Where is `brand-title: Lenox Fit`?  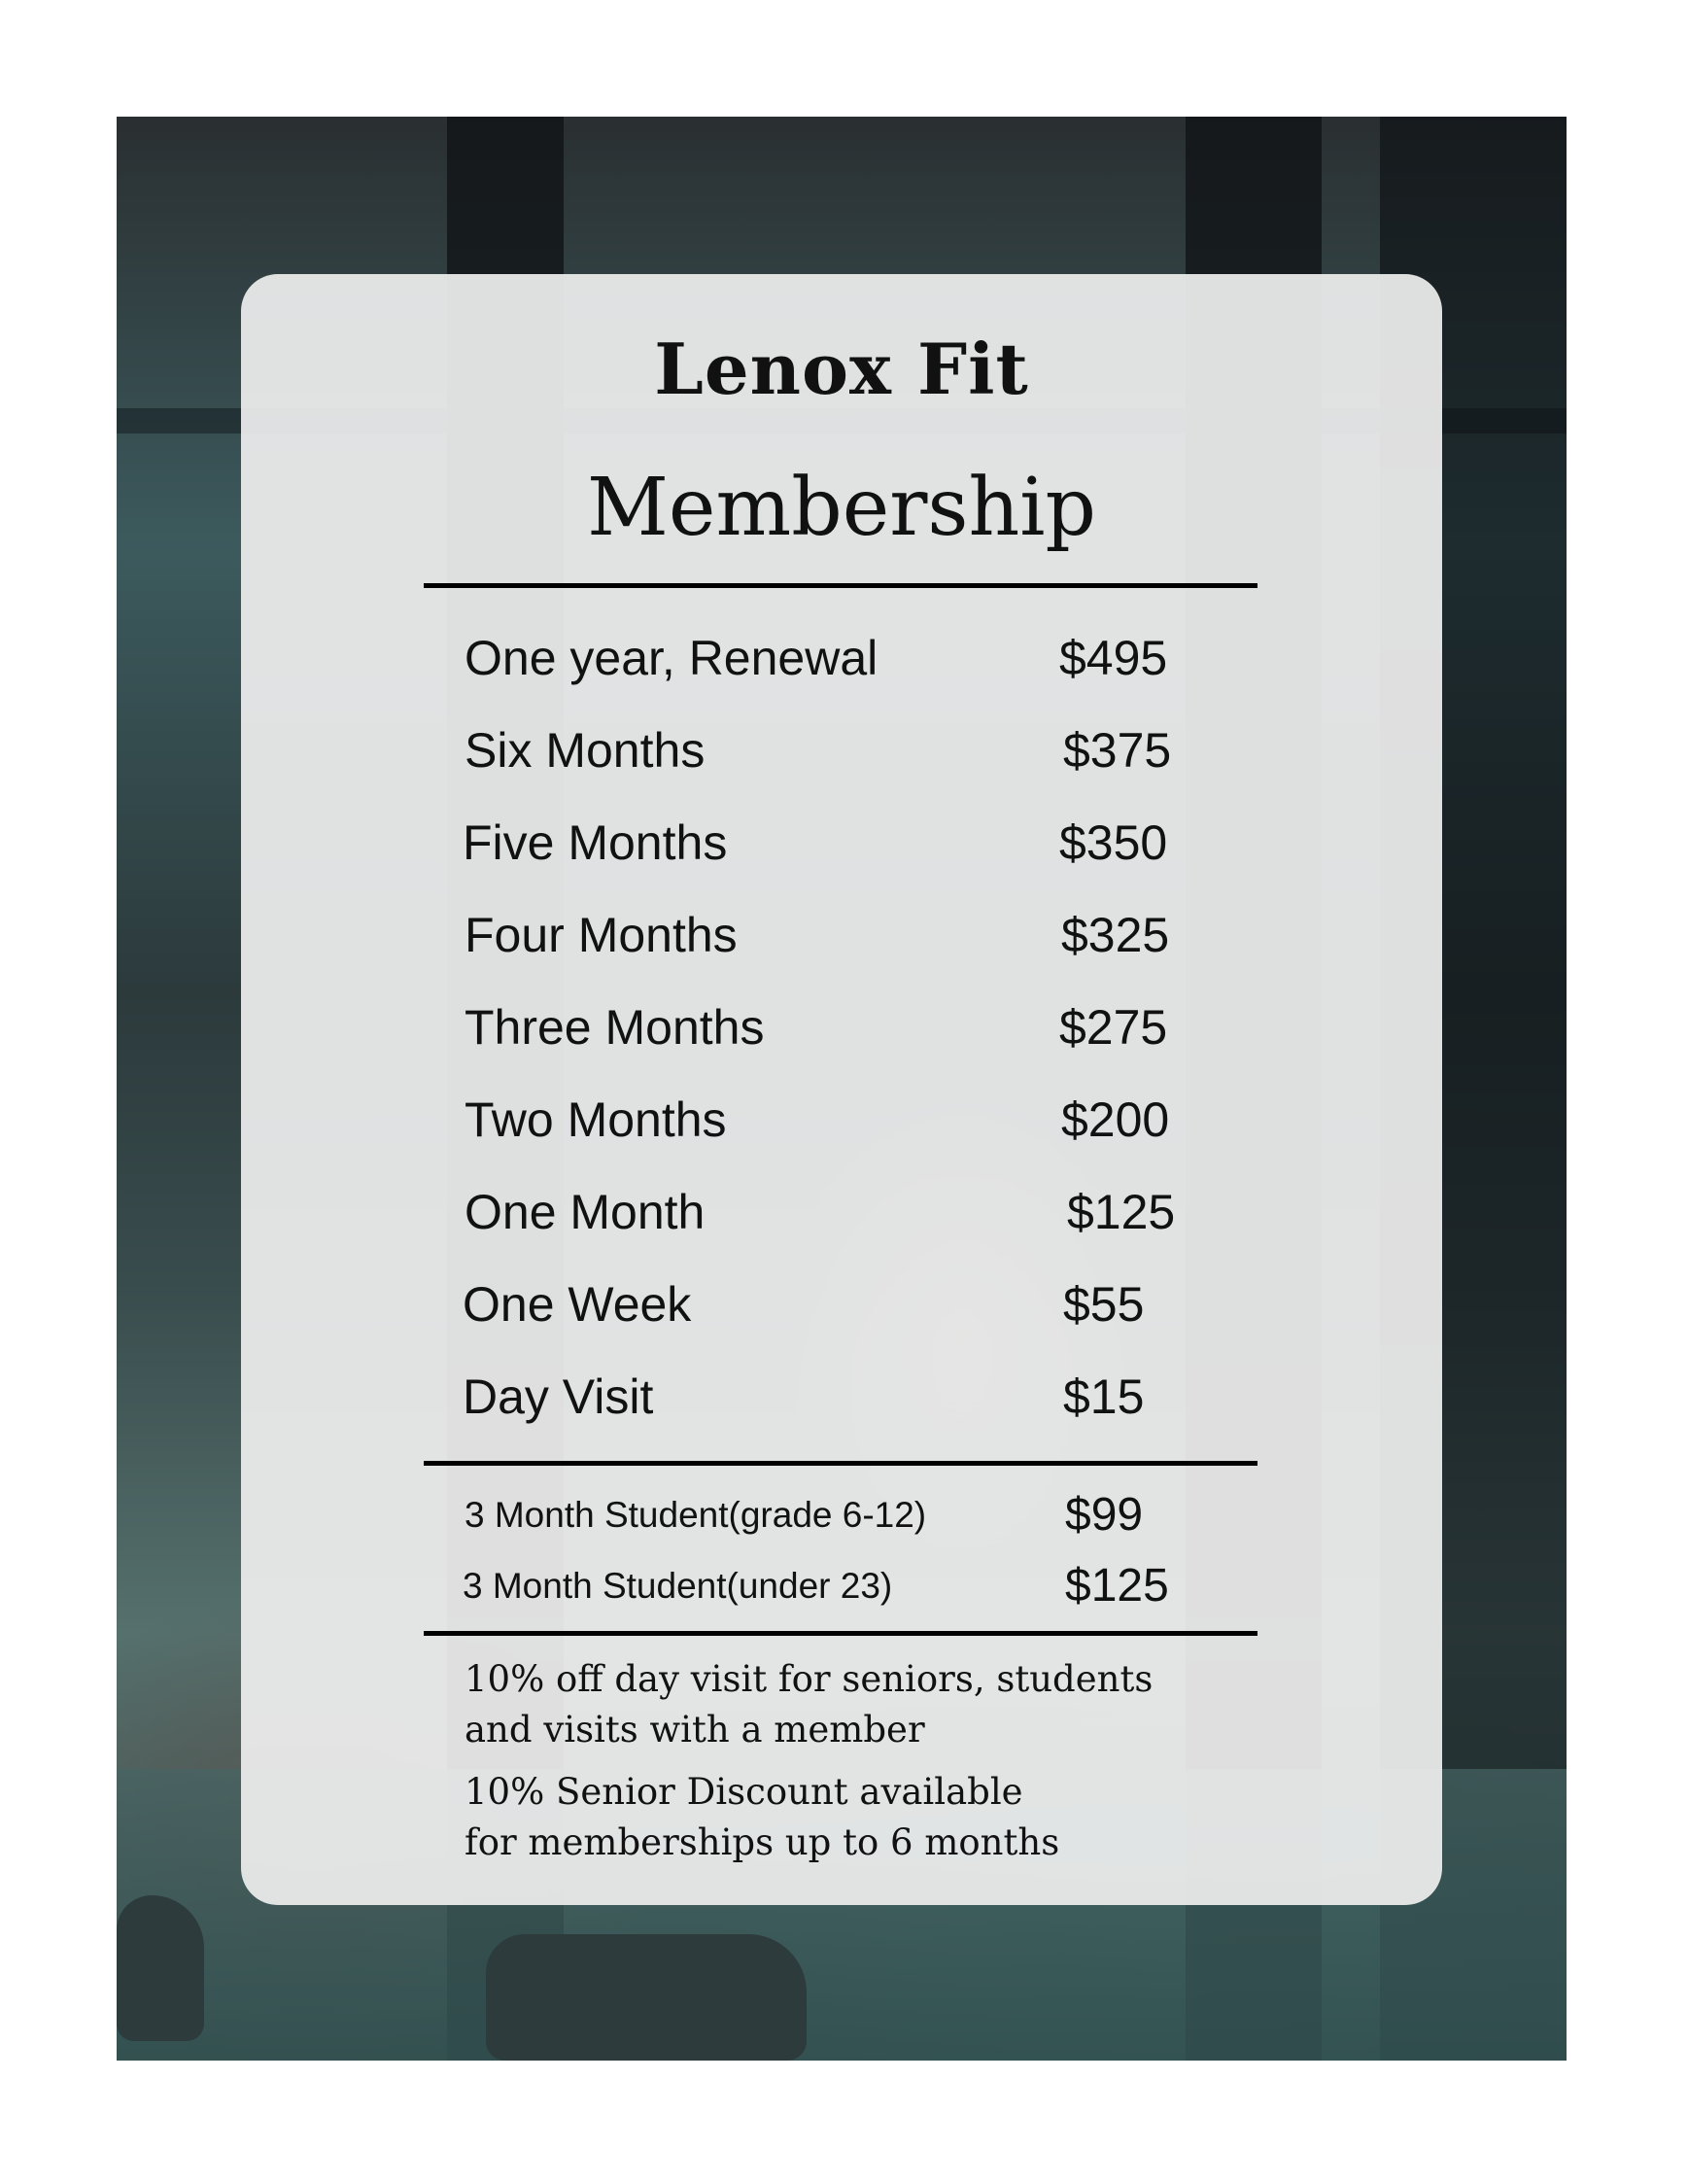 brand-title: Lenox Fit is located at coordinates (842, 369).